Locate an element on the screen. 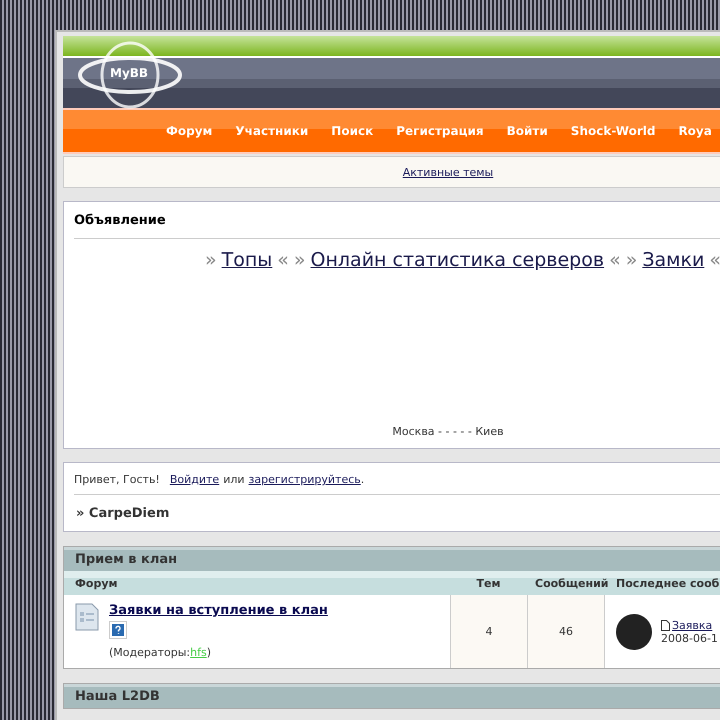 This screenshot has height=720, width=720. last-post-date: 2008-06-1 is located at coordinates (689, 638).